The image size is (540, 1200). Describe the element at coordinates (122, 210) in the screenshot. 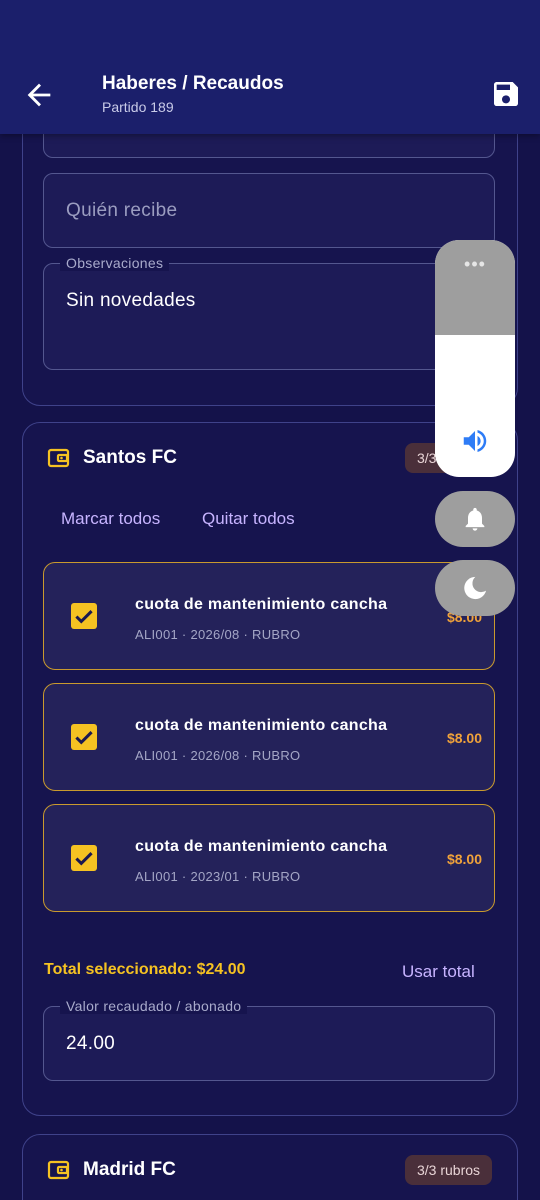

I see `receiver-placeholder: Quién recibe` at that location.